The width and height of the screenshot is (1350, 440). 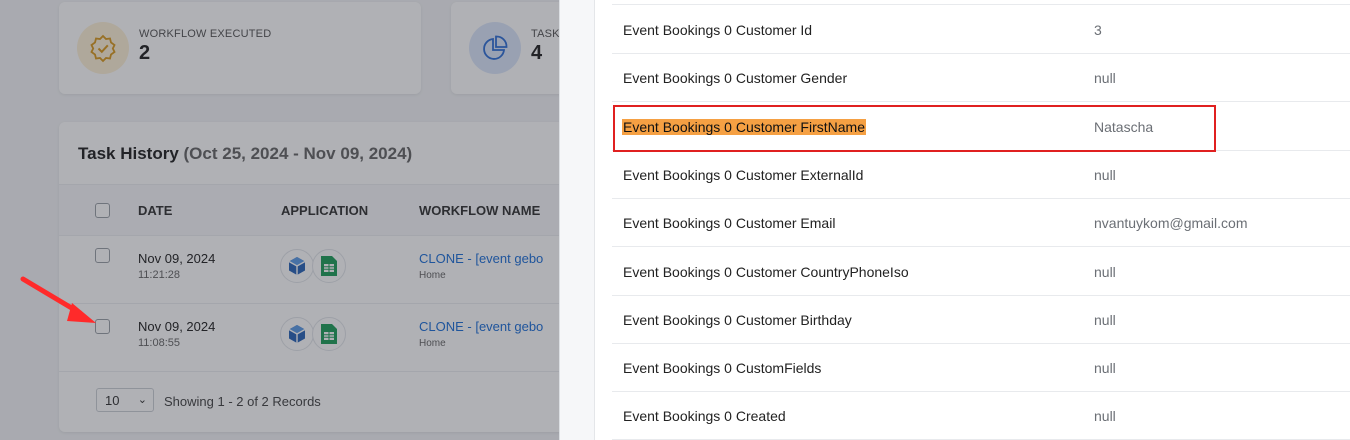 What do you see at coordinates (722, 368) in the screenshot?
I see `field-key: Event Bookings 0 CustomFields` at bounding box center [722, 368].